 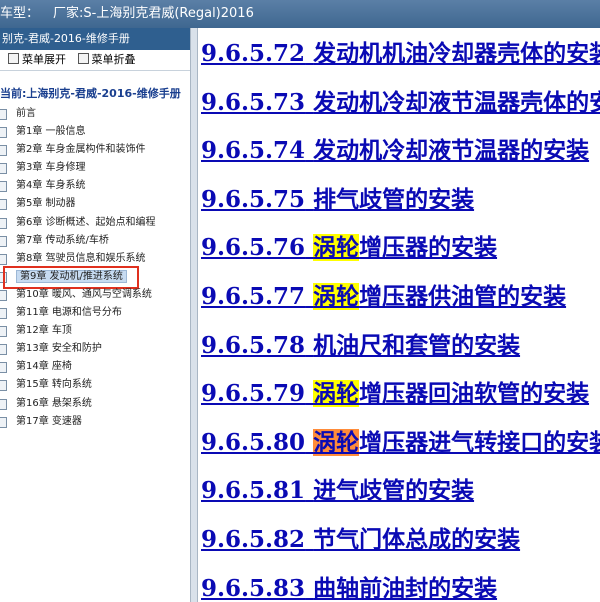 What do you see at coordinates (51, 186) in the screenshot?
I see `chapter-label: 第4章 车身系统` at bounding box center [51, 186].